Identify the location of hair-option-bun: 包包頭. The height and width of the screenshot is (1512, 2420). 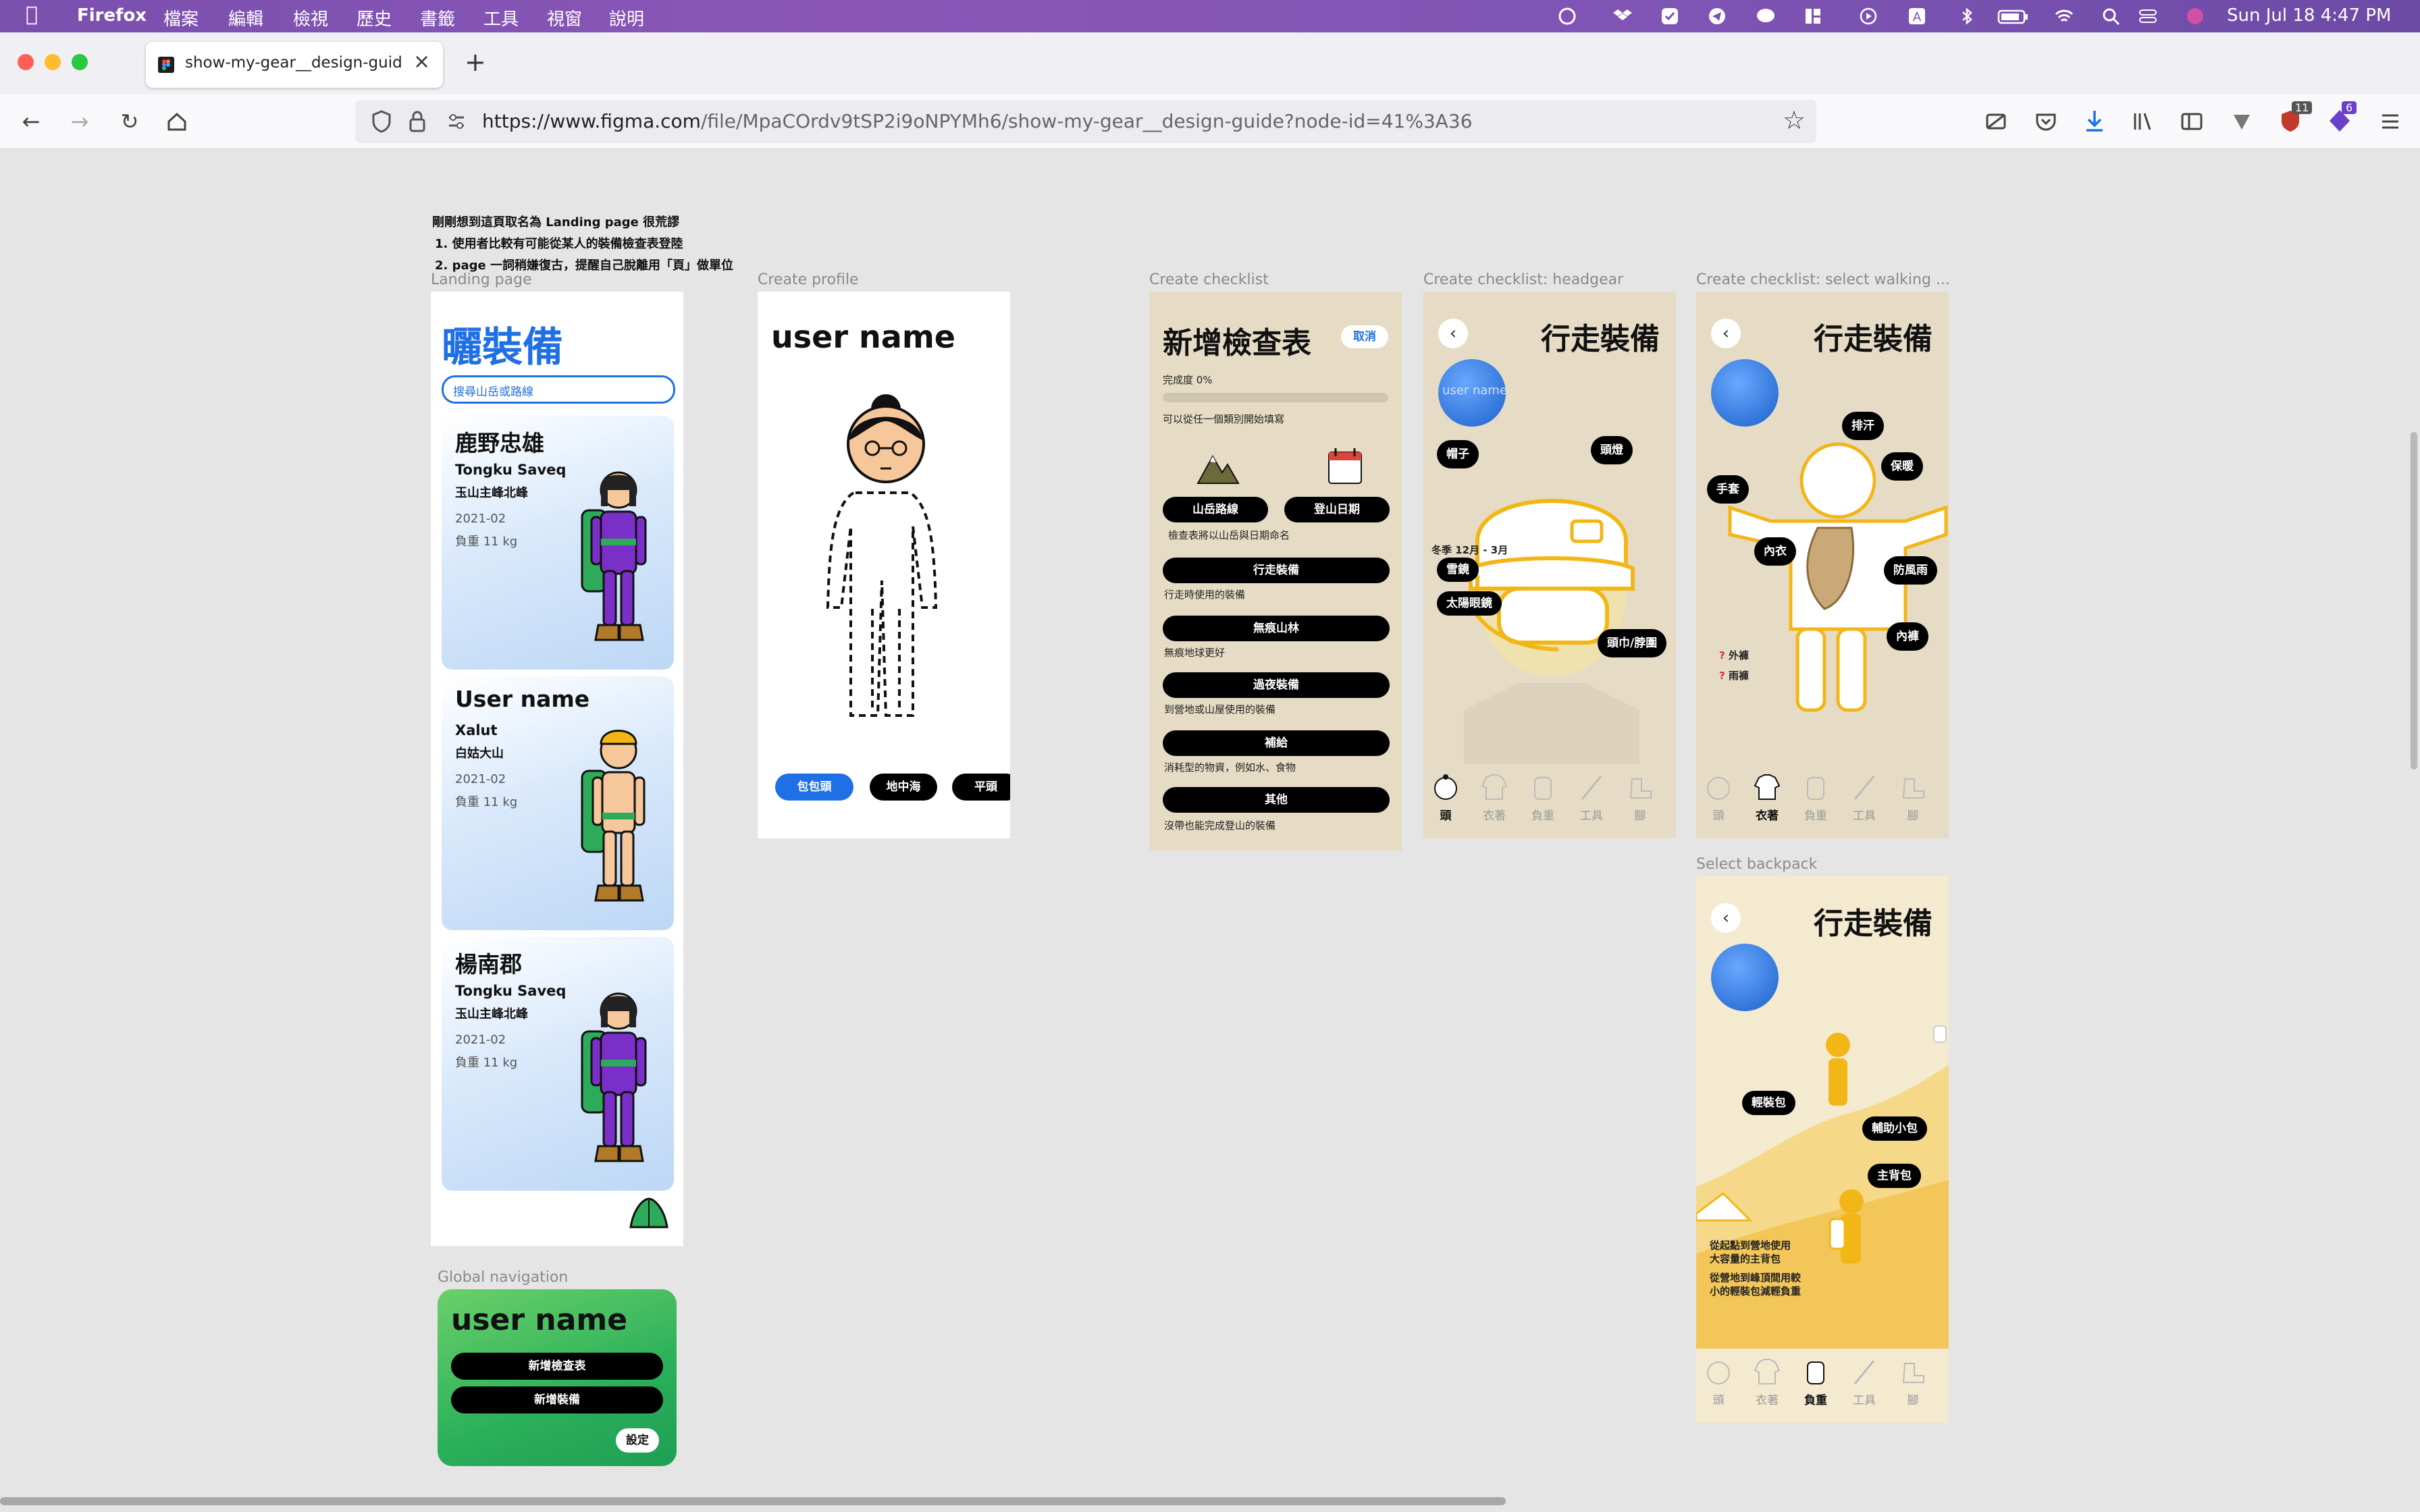
(814, 787).